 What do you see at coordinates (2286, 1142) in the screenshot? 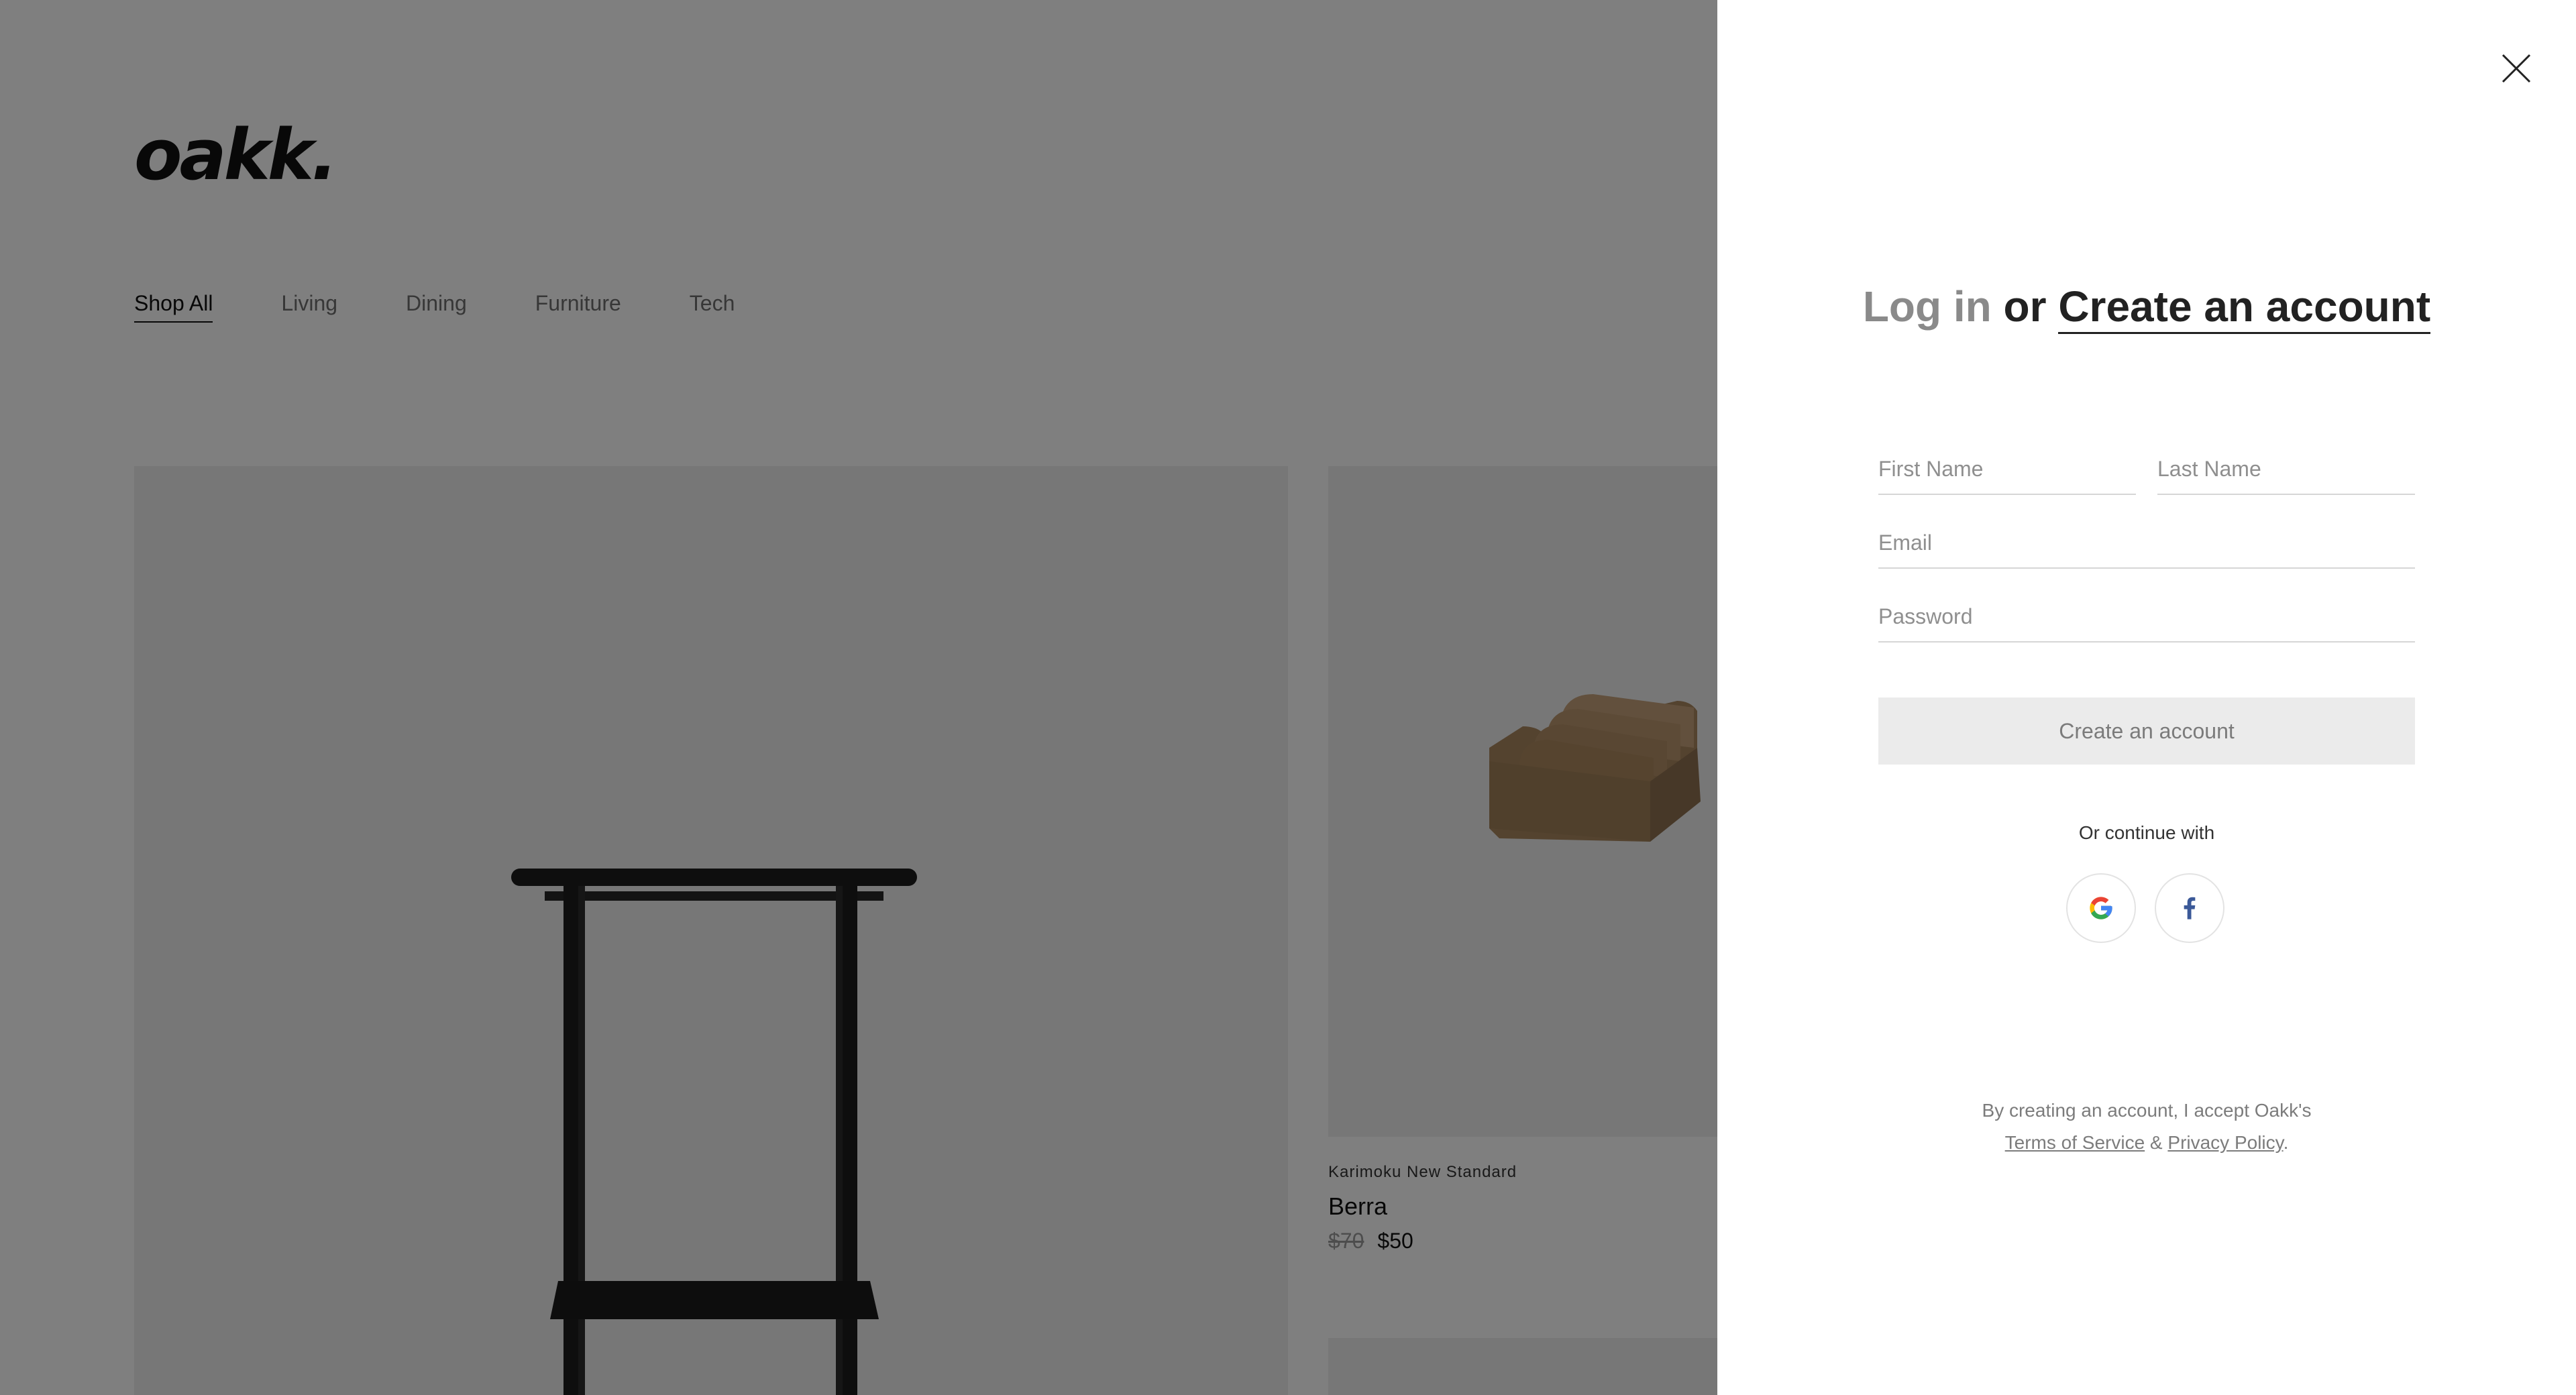
I see `legal-suffix: .` at bounding box center [2286, 1142].